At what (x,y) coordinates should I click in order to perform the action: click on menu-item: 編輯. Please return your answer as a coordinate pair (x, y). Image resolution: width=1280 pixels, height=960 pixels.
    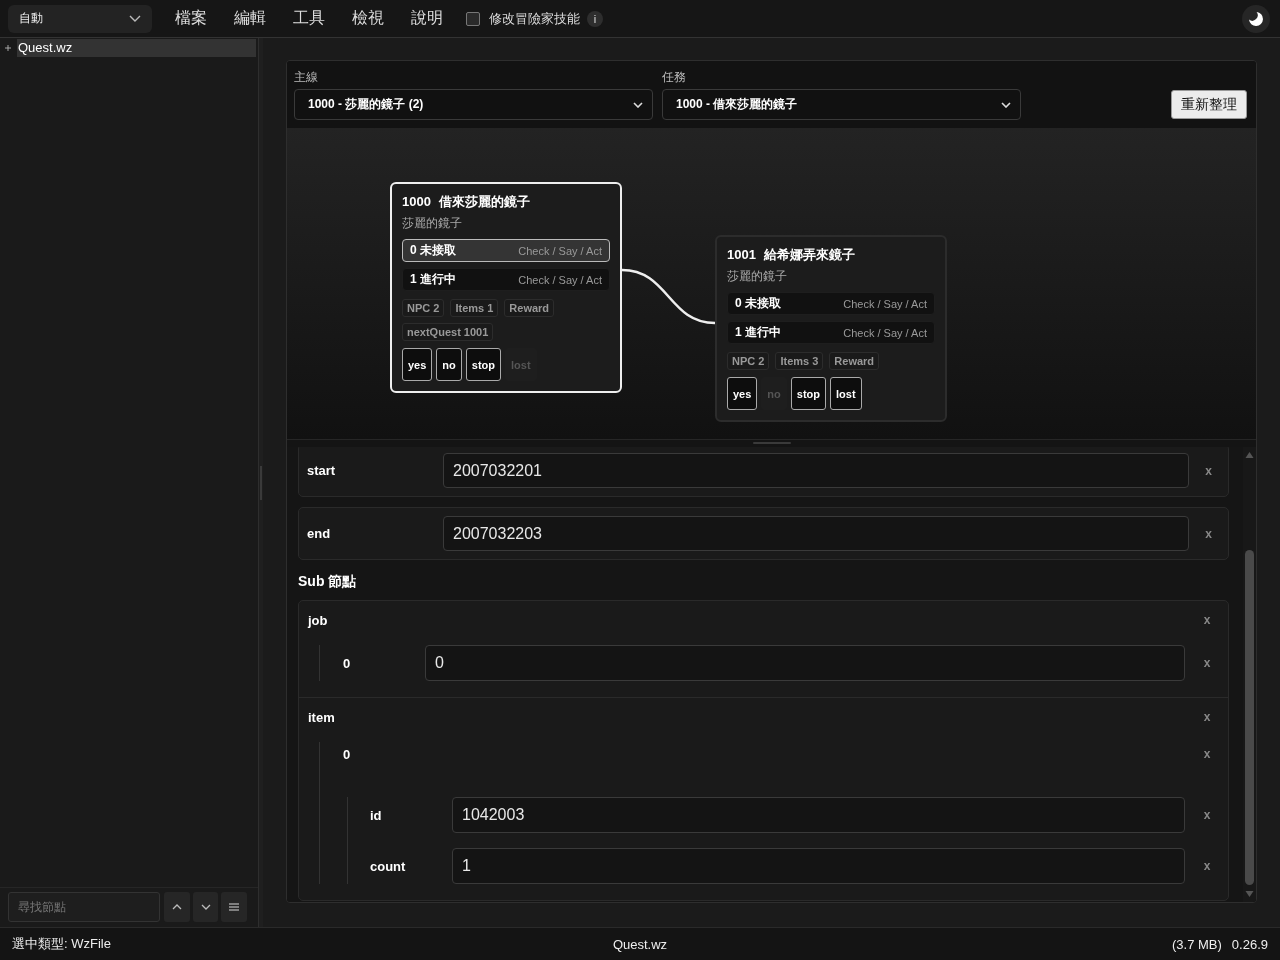
    Looking at the image, I should click on (249, 18).